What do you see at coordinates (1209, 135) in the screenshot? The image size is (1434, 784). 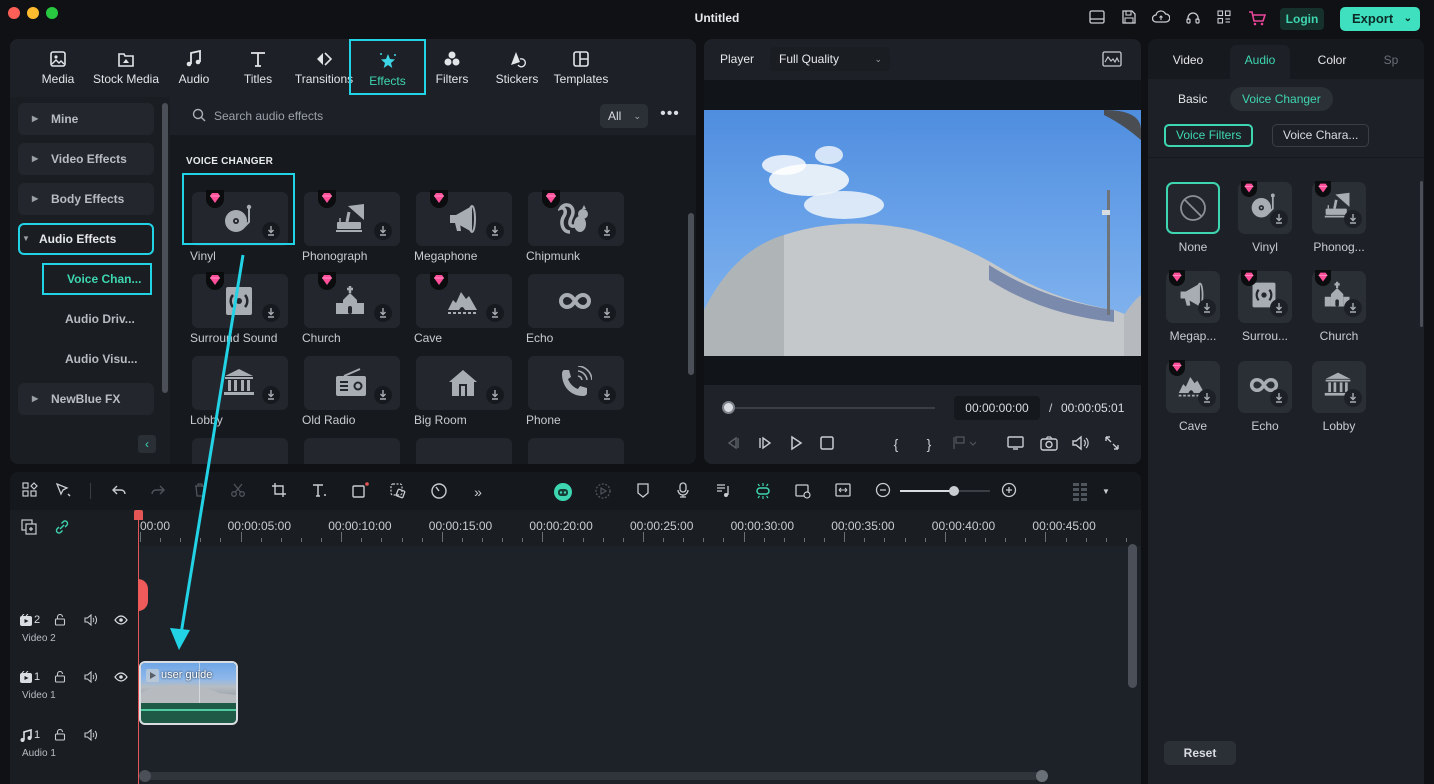 I see `voice-filters-pill: Voice Filters` at bounding box center [1209, 135].